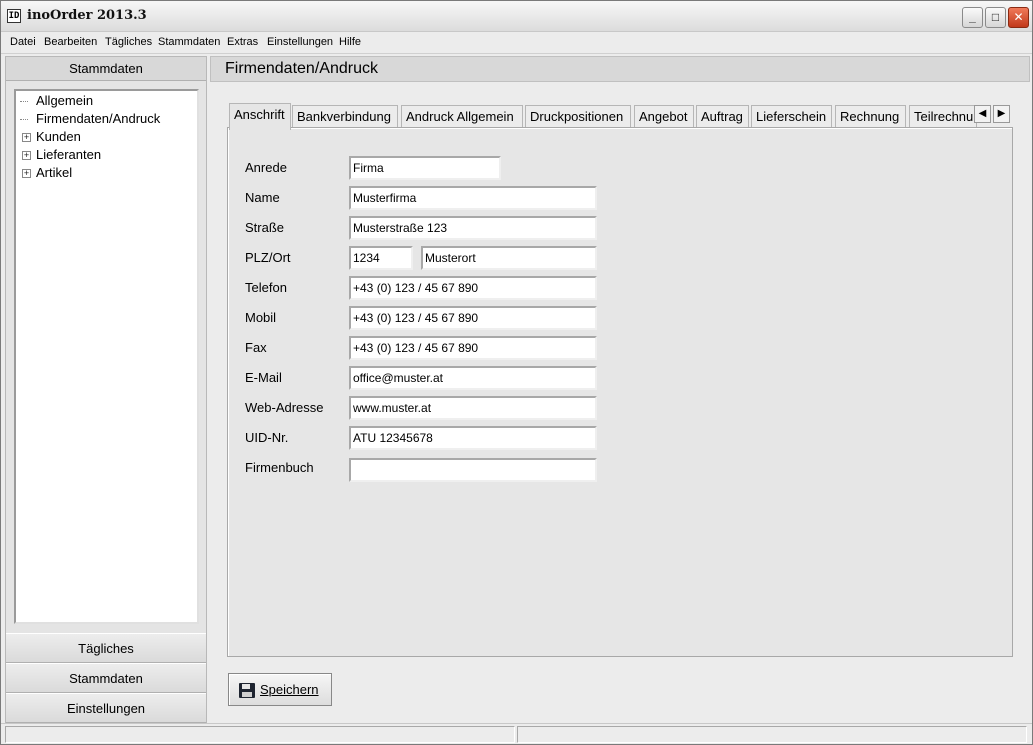  What do you see at coordinates (473, 348) in the screenshot?
I see `fax-field` at bounding box center [473, 348].